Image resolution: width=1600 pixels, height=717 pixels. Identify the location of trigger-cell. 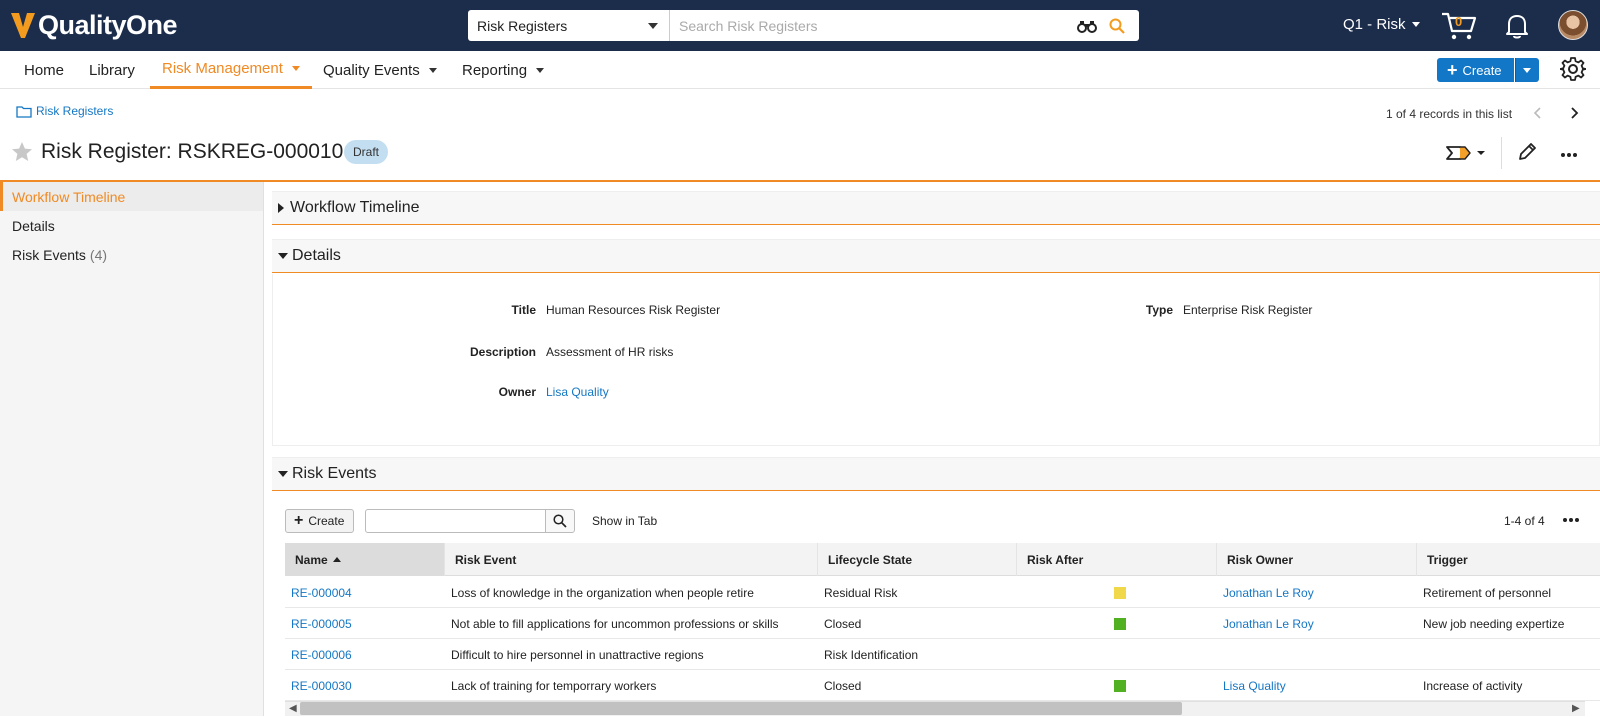
(1508, 654).